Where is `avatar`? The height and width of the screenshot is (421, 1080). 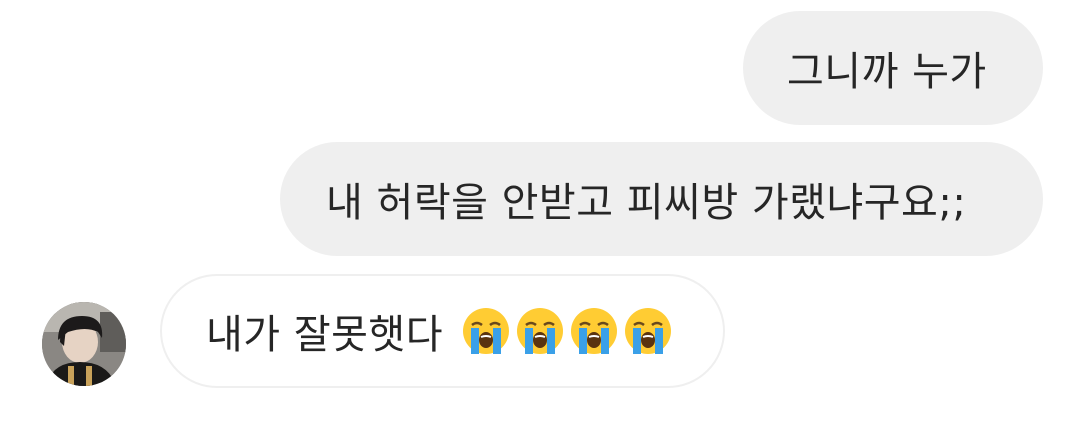 avatar is located at coordinates (84, 344).